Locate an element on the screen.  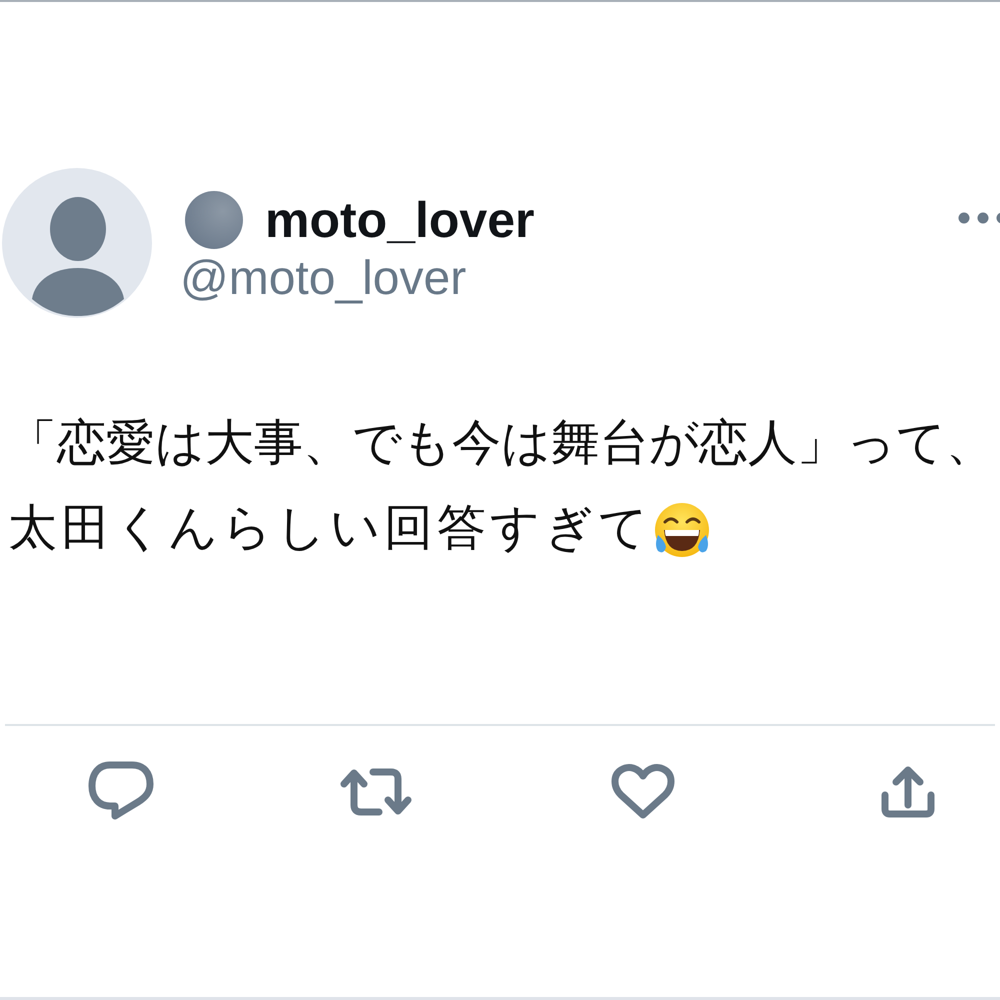
circle-icon is located at coordinates (214, 220).